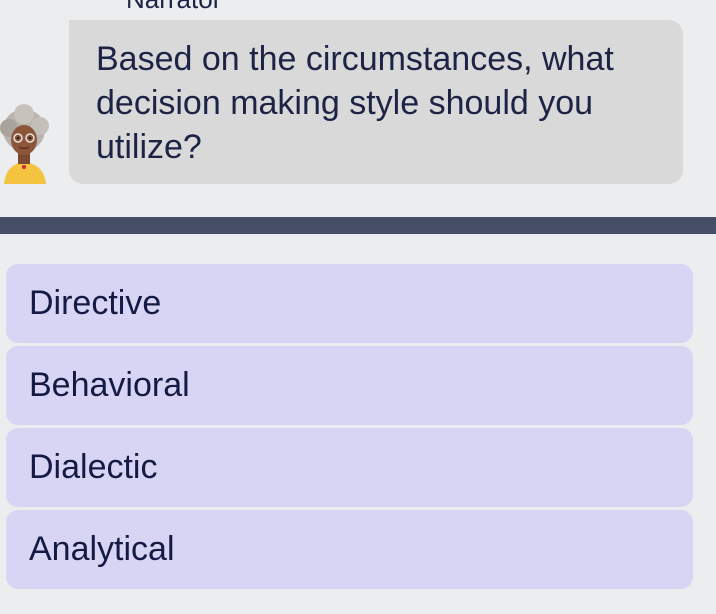 Image resolution: width=716 pixels, height=614 pixels. What do you see at coordinates (102, 549) in the screenshot?
I see `choice-label: Analytical` at bounding box center [102, 549].